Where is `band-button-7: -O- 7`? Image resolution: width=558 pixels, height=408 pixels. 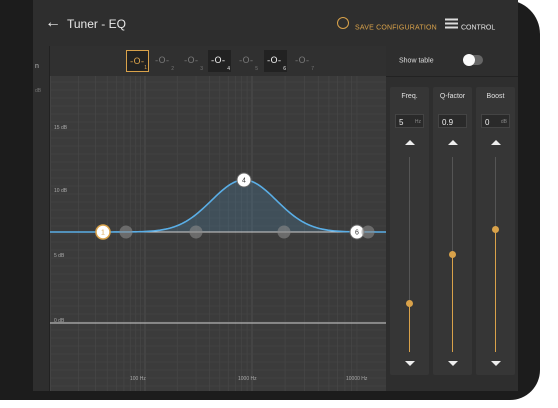 band-button-7: -O- 7 is located at coordinates (303, 61).